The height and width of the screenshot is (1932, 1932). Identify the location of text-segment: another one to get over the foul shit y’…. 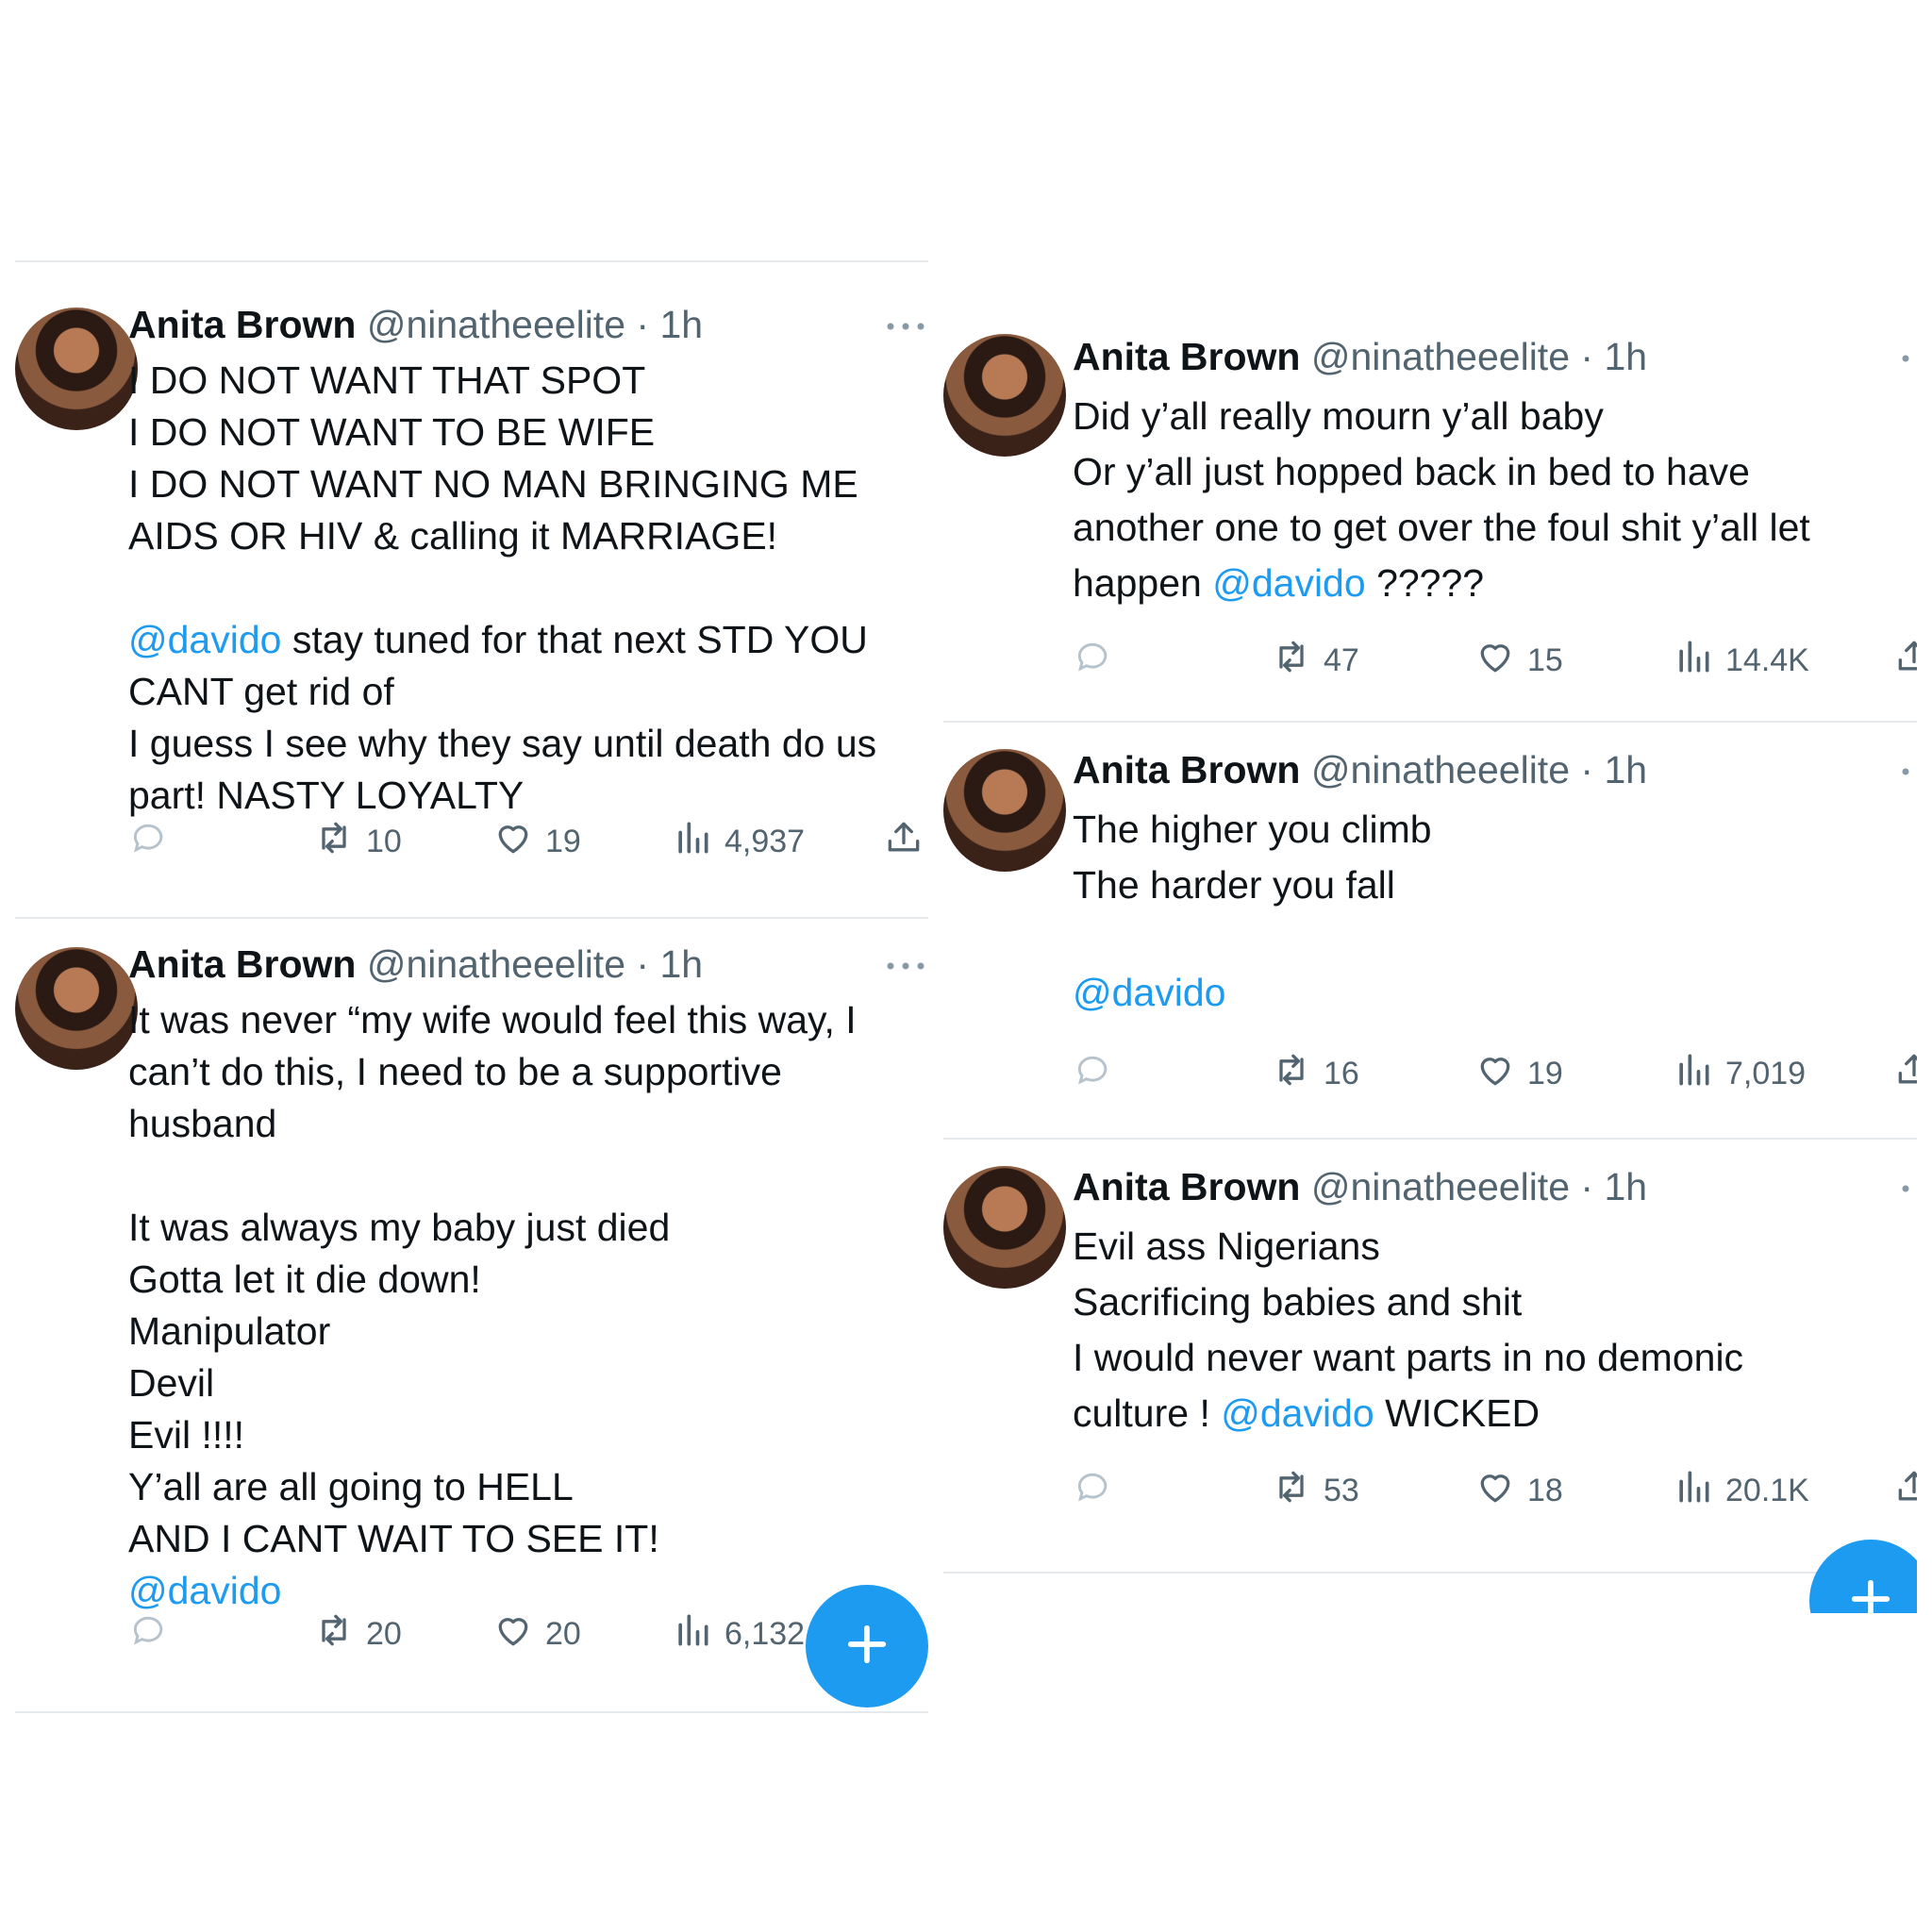
(1442, 528).